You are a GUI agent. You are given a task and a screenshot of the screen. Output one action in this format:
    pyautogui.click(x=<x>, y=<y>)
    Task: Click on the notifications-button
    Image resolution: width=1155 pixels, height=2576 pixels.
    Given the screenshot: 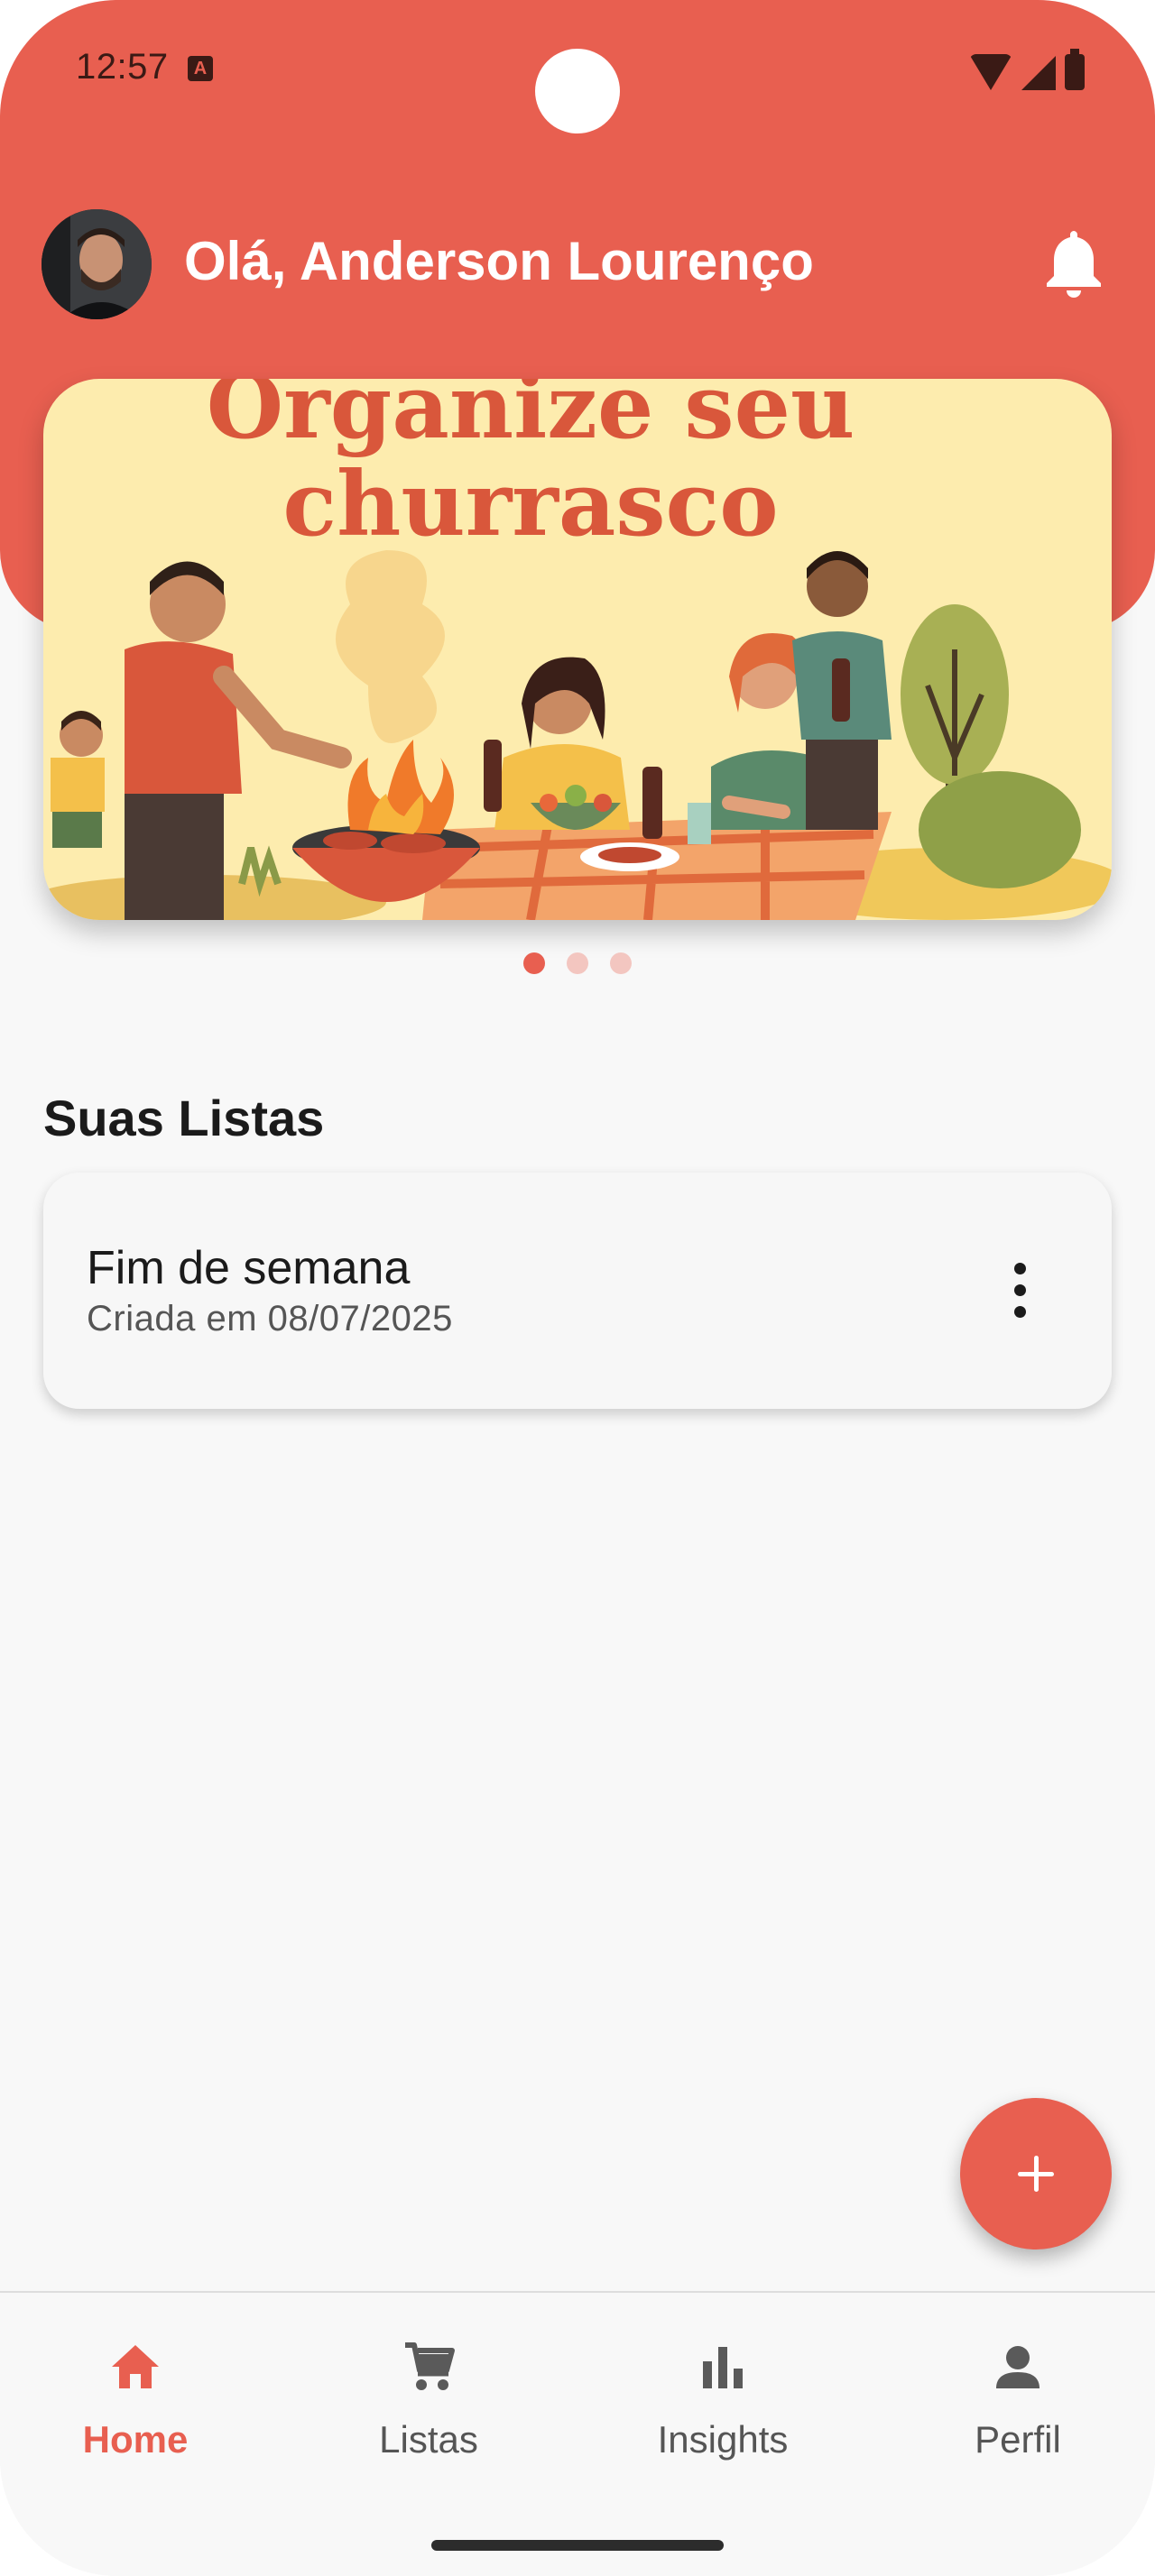 What is the action you would take?
    pyautogui.click(x=1074, y=264)
    